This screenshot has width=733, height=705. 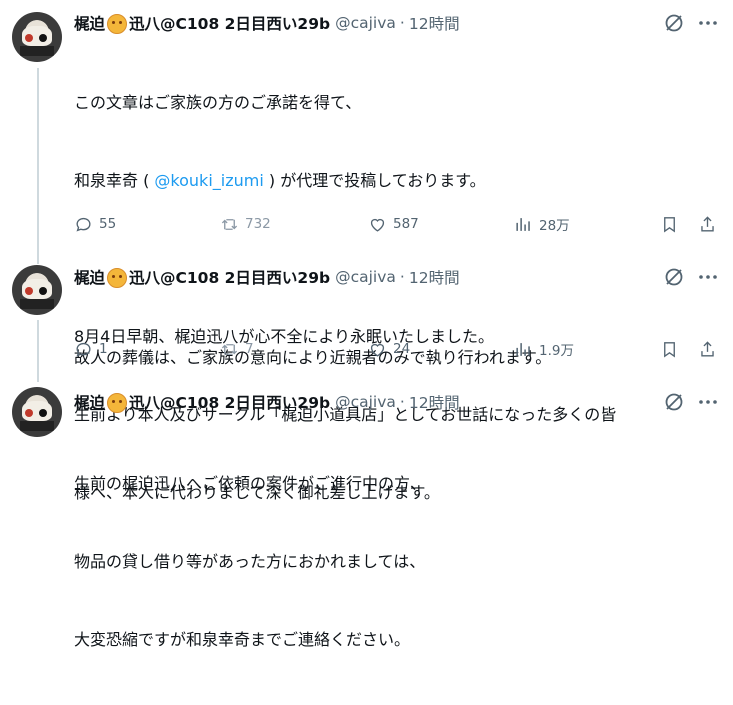 What do you see at coordinates (258, 224) in the screenshot?
I see `retweet-count: 732` at bounding box center [258, 224].